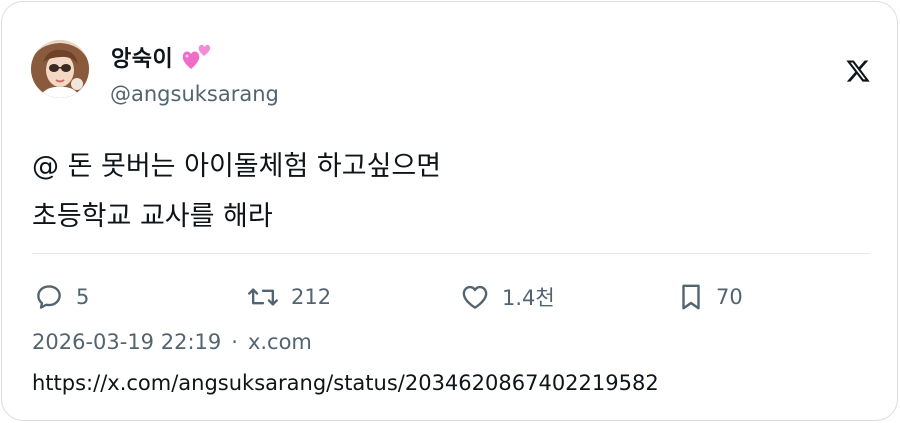  Describe the element at coordinates (263, 297) in the screenshot. I see `repost-icon` at that location.